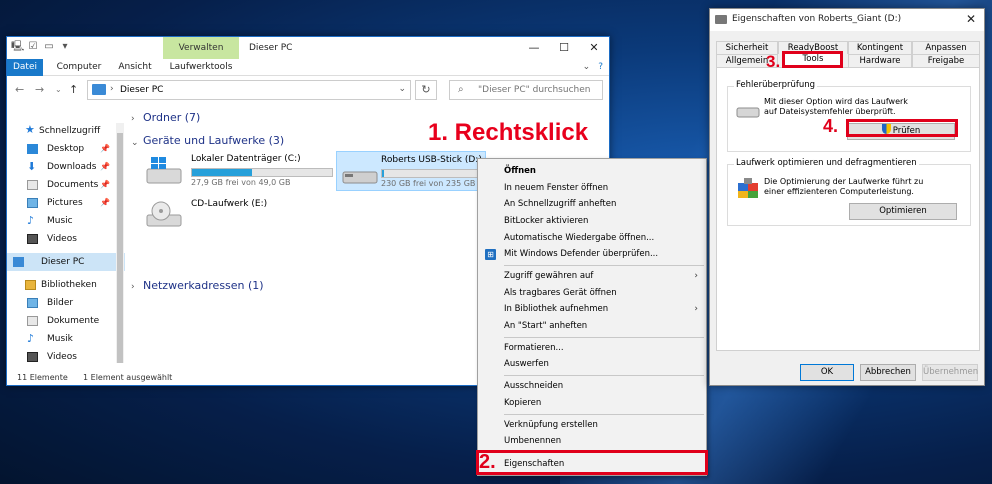 Image resolution: width=992 pixels, height=484 pixels. I want to click on forward-icon: →, so click(39, 89).